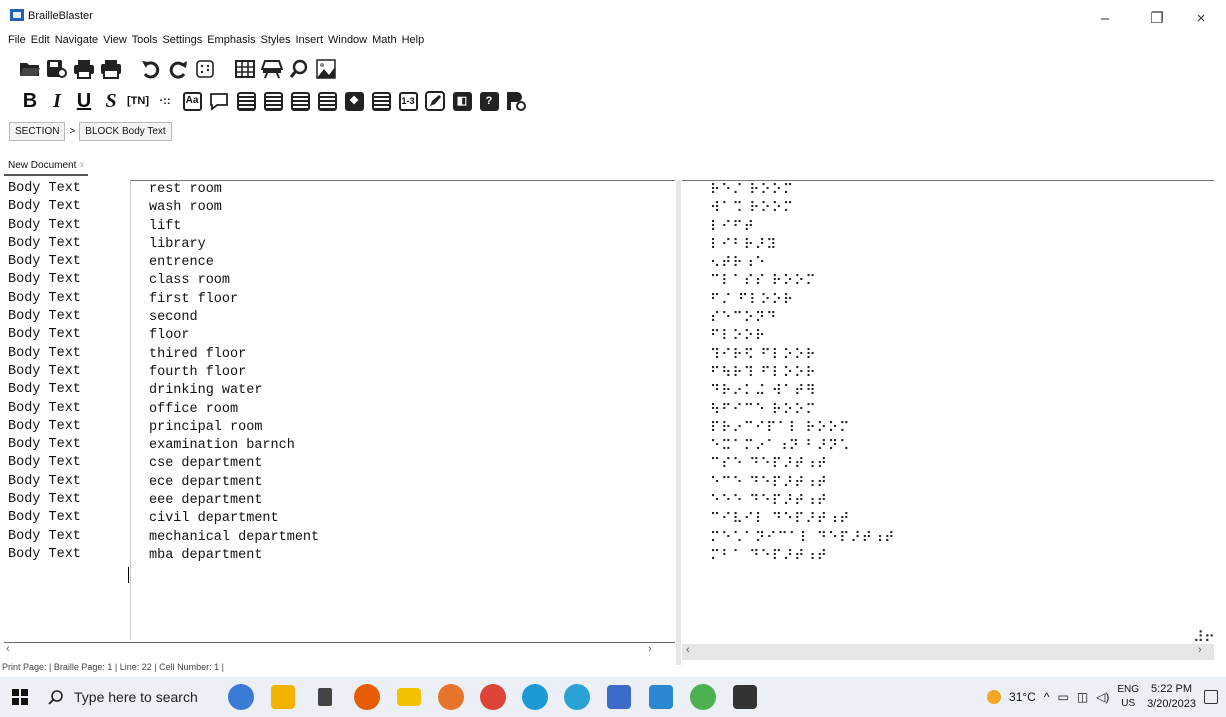  I want to click on print-line: drinking water, so click(403, 391).